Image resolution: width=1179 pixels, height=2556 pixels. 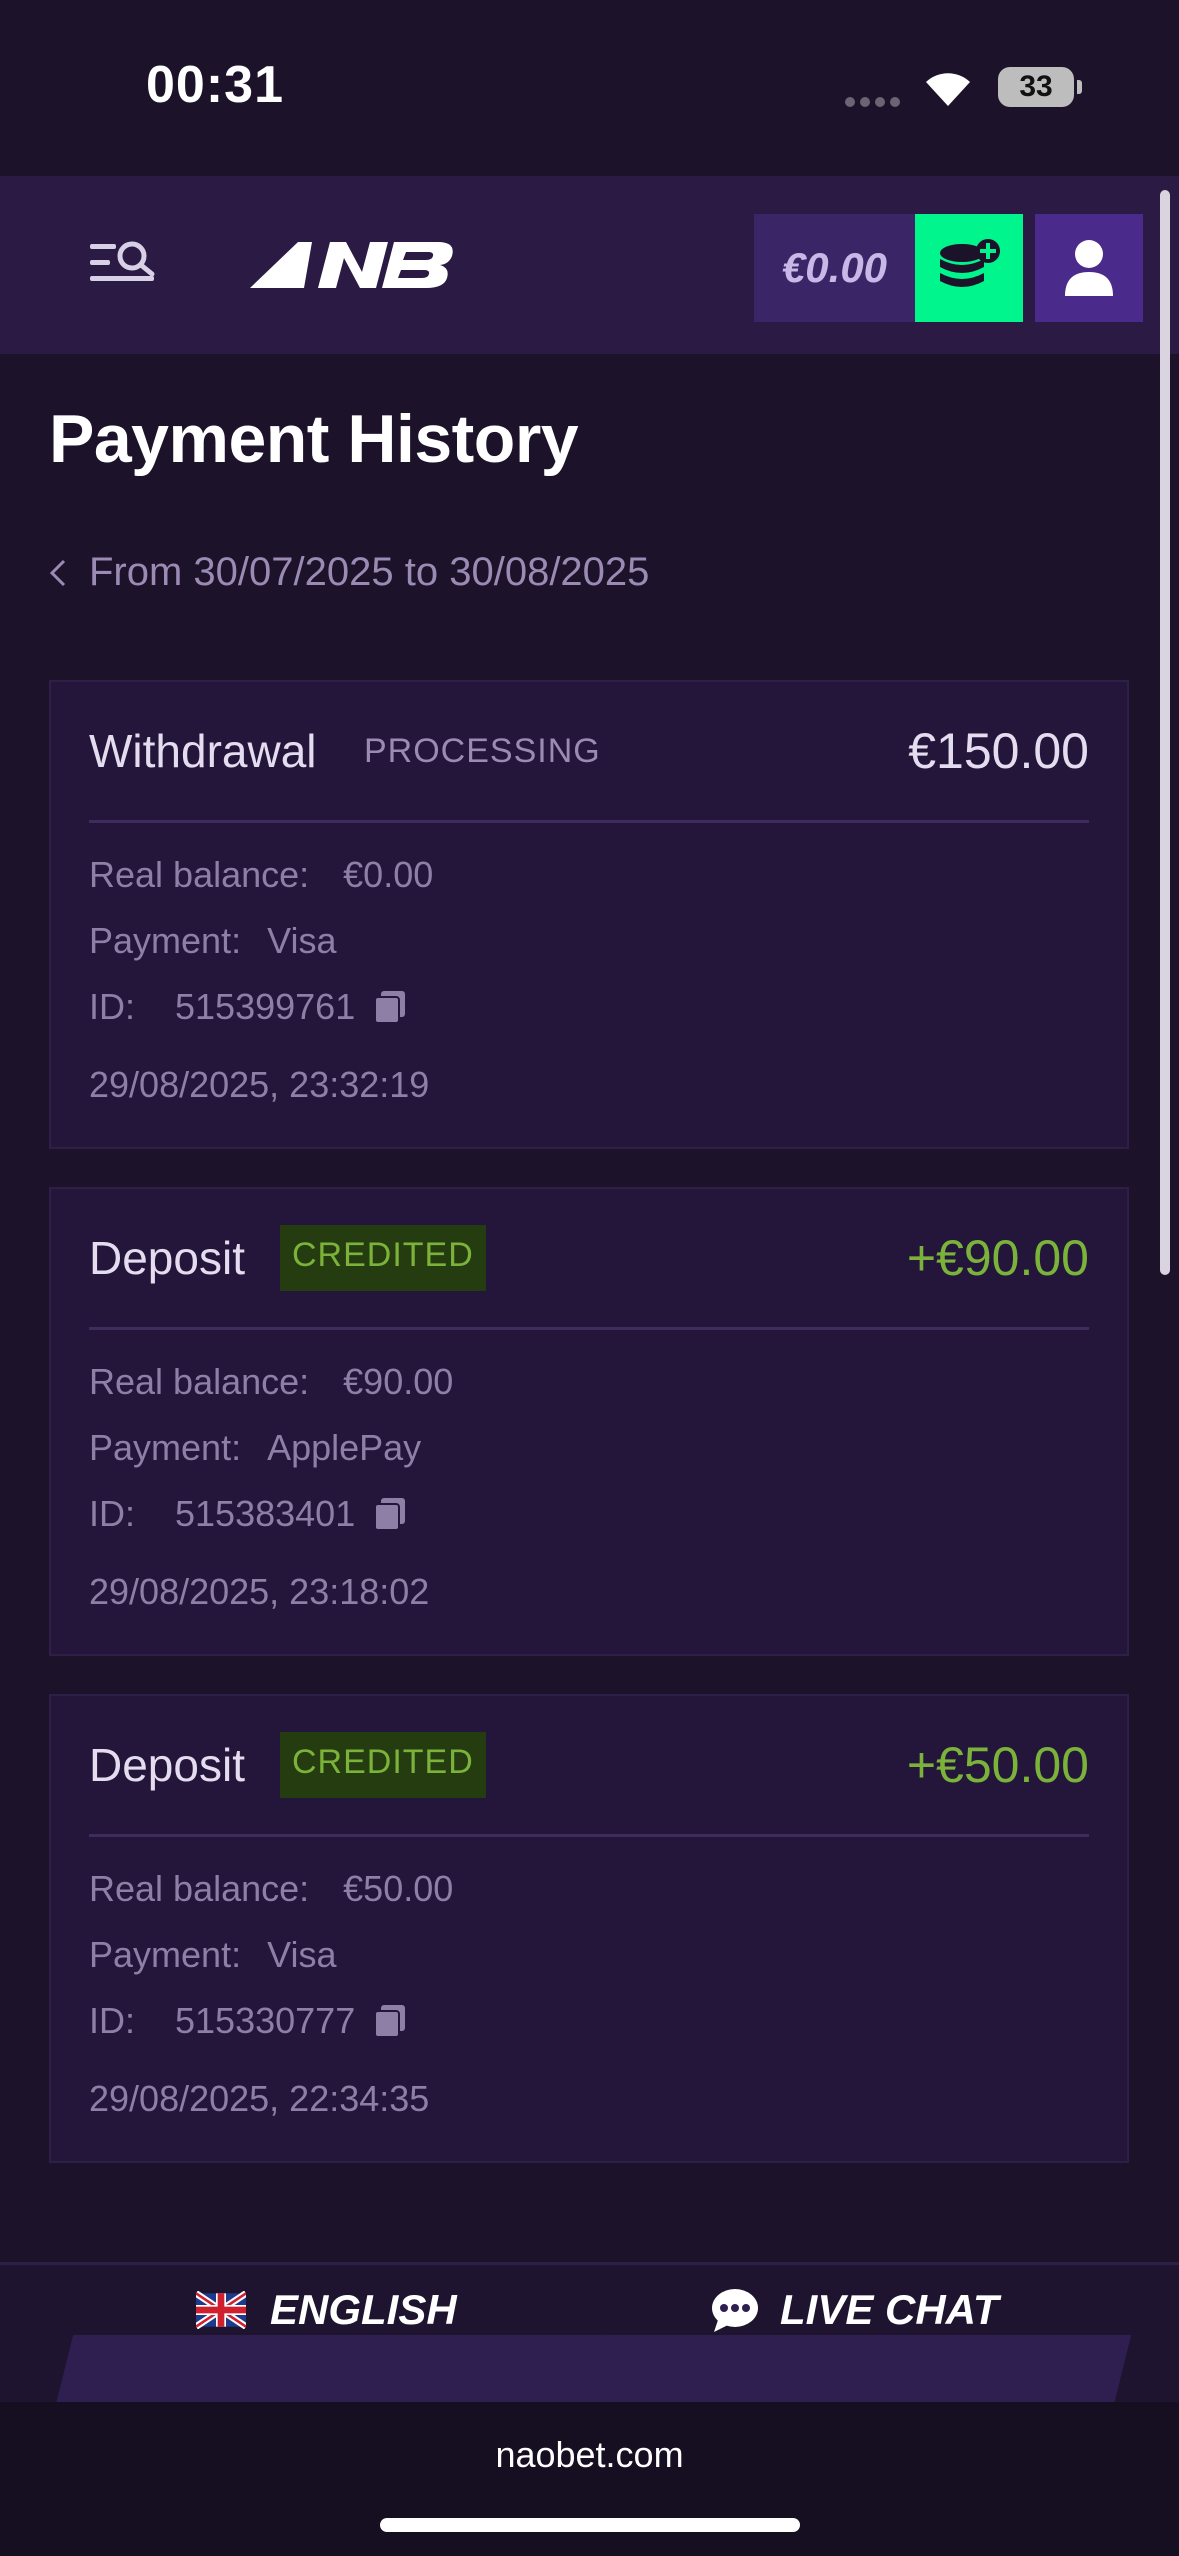 I want to click on transaction-id: 515330777, so click(x=265, y=2020).